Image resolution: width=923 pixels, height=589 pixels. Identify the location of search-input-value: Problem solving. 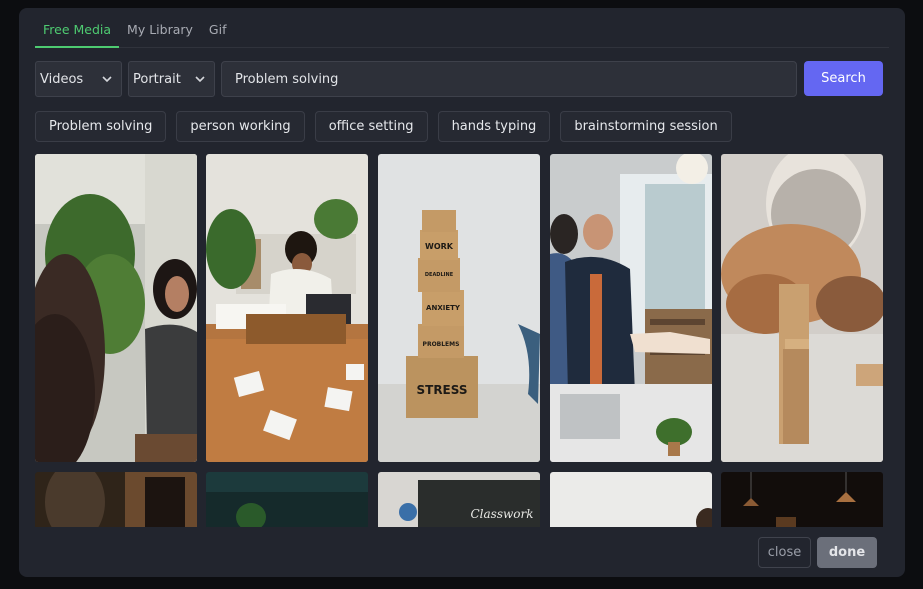
(287, 79).